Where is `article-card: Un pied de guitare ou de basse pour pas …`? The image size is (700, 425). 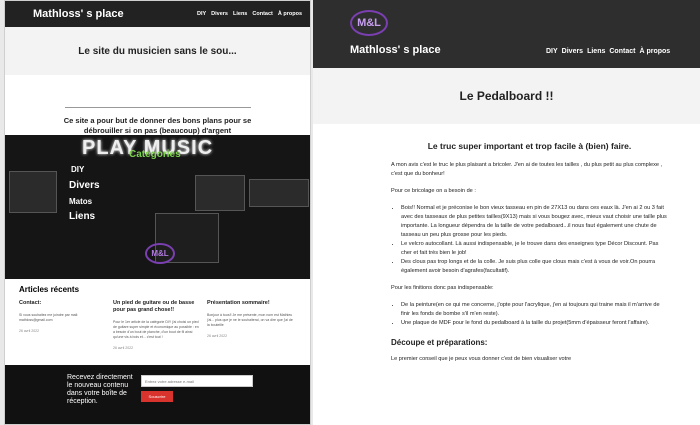 article-card: Un pied de guitare ou de basse pour pas … is located at coordinates (157, 325).